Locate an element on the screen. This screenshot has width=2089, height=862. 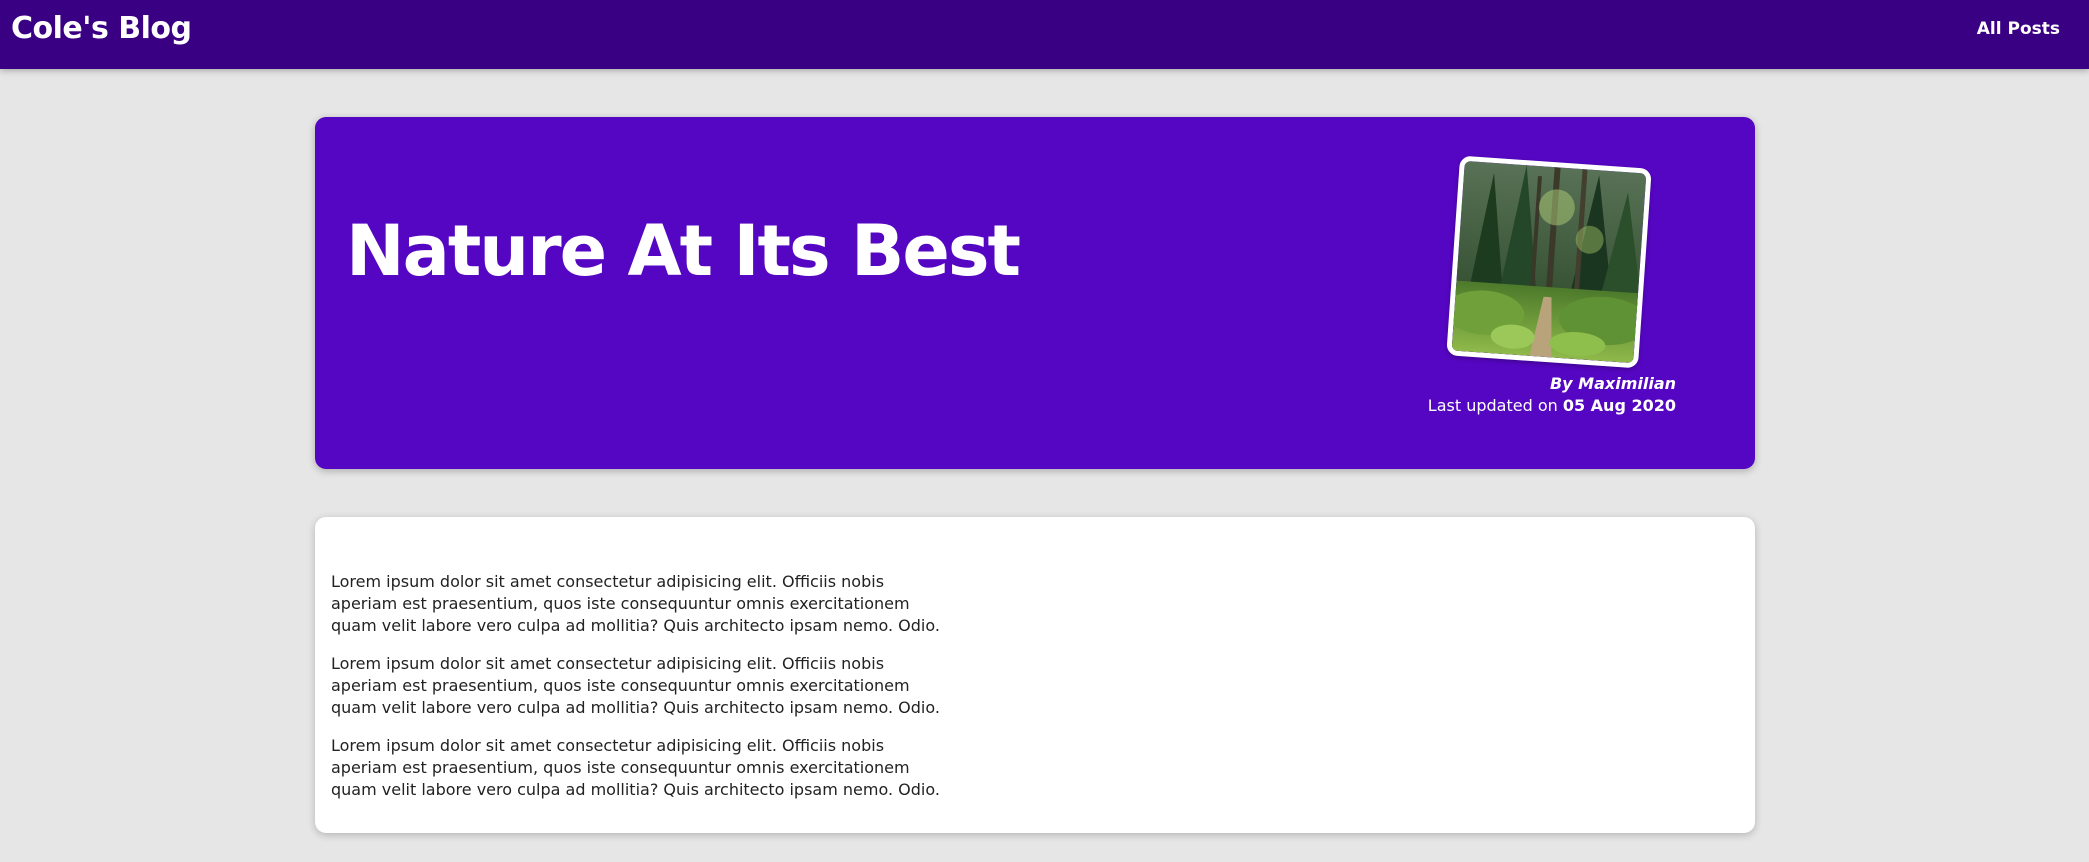
post-image is located at coordinates (1549, 262).